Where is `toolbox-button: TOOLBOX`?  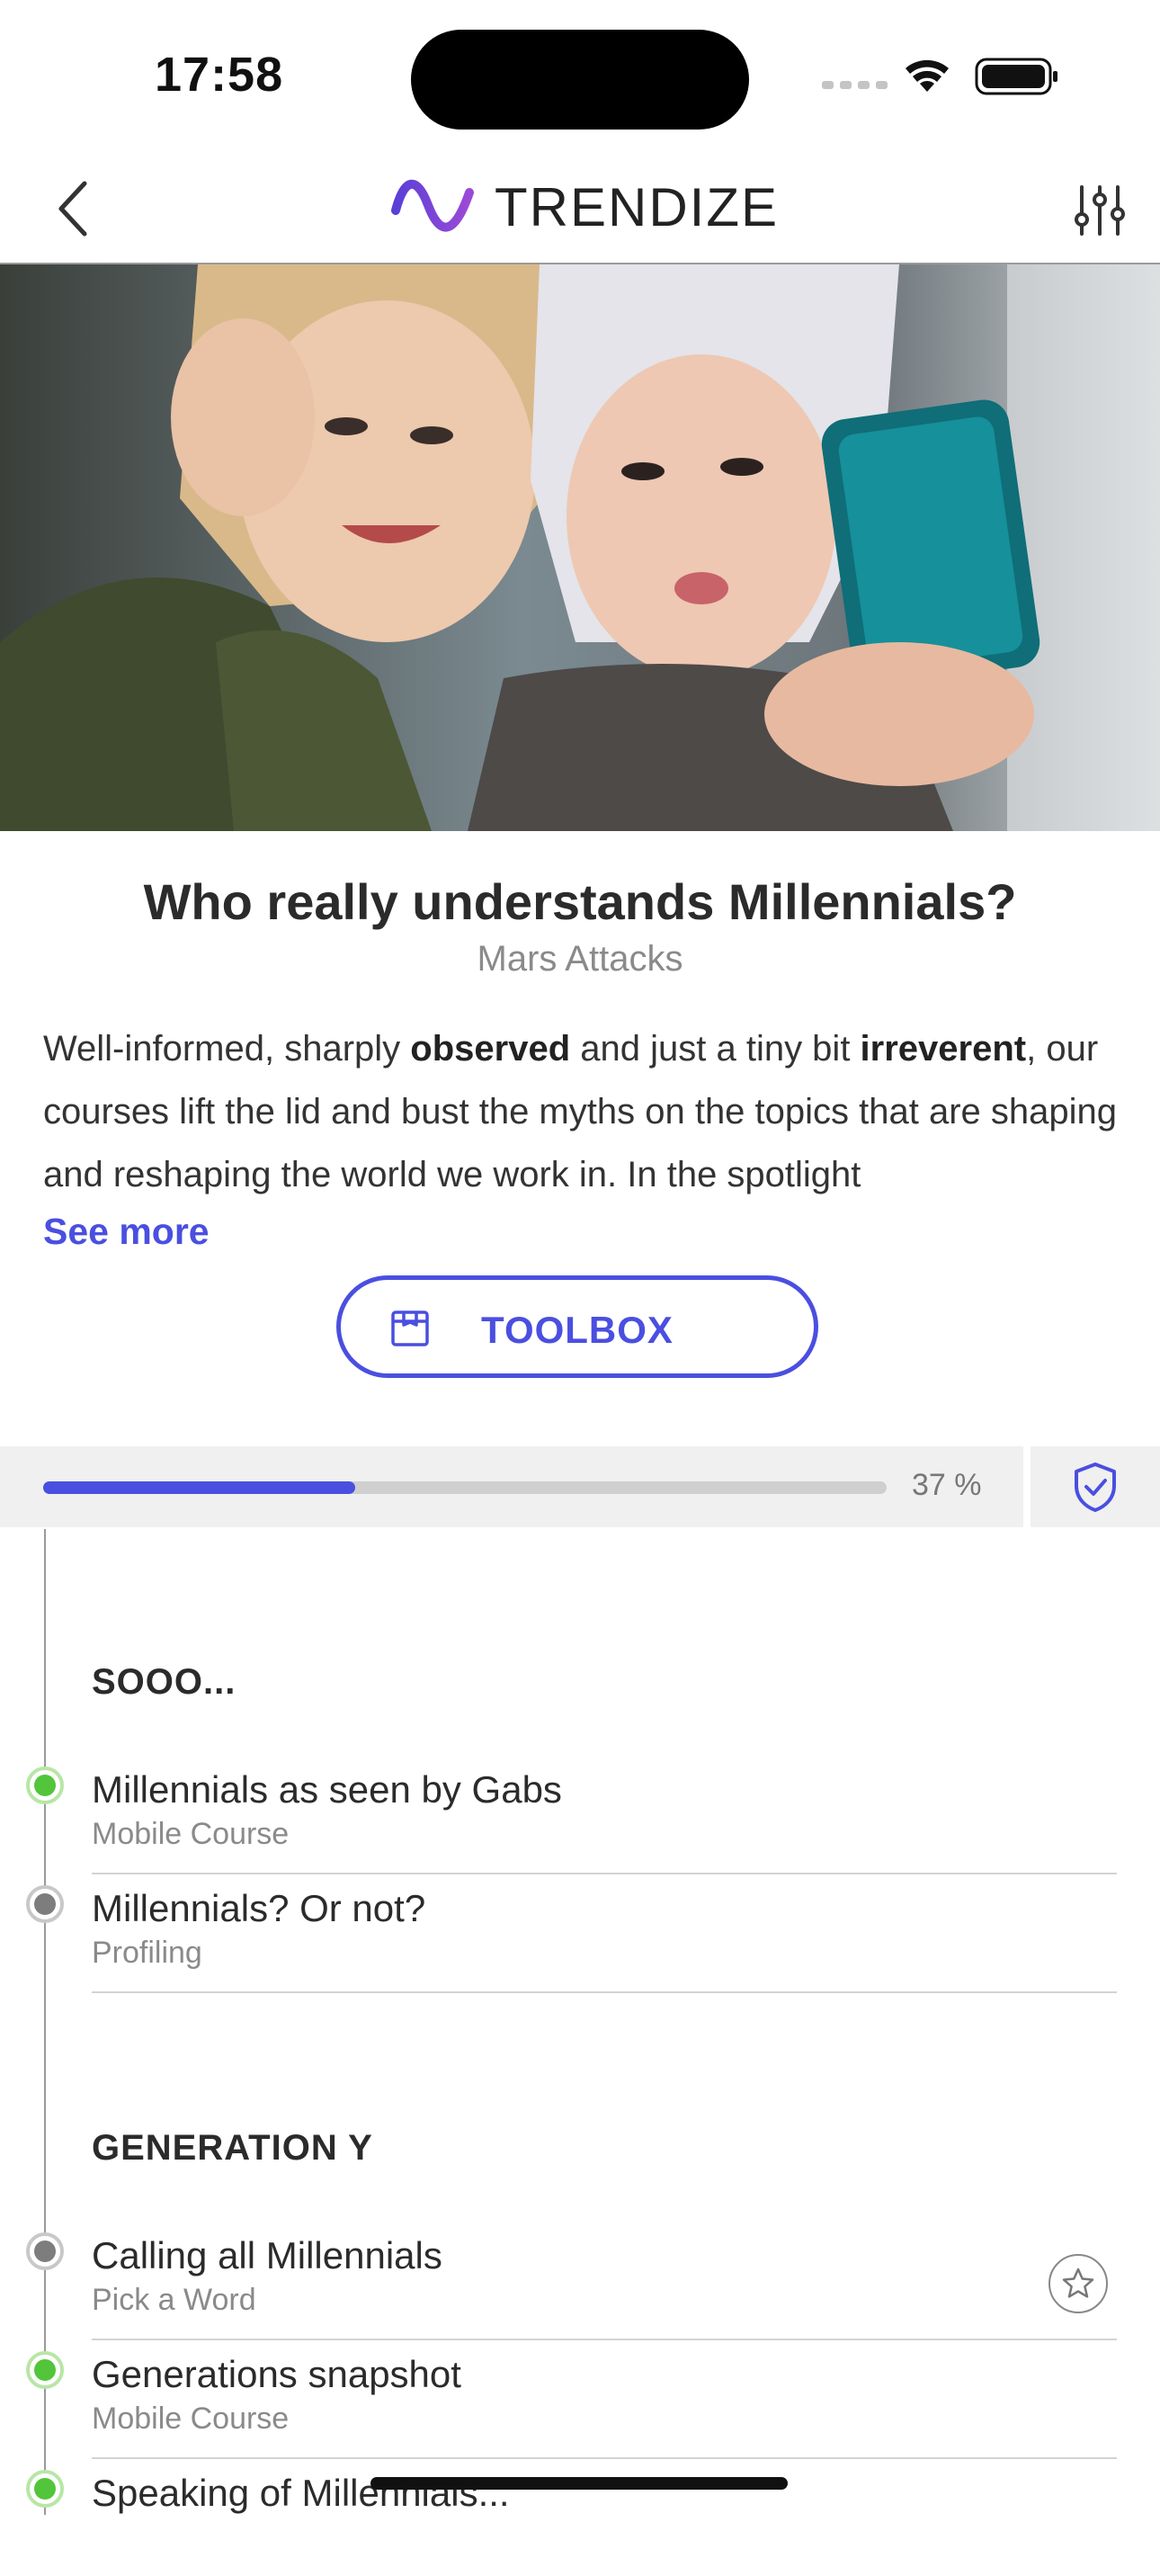
toolbox-button: TOOLBOX is located at coordinates (577, 1326).